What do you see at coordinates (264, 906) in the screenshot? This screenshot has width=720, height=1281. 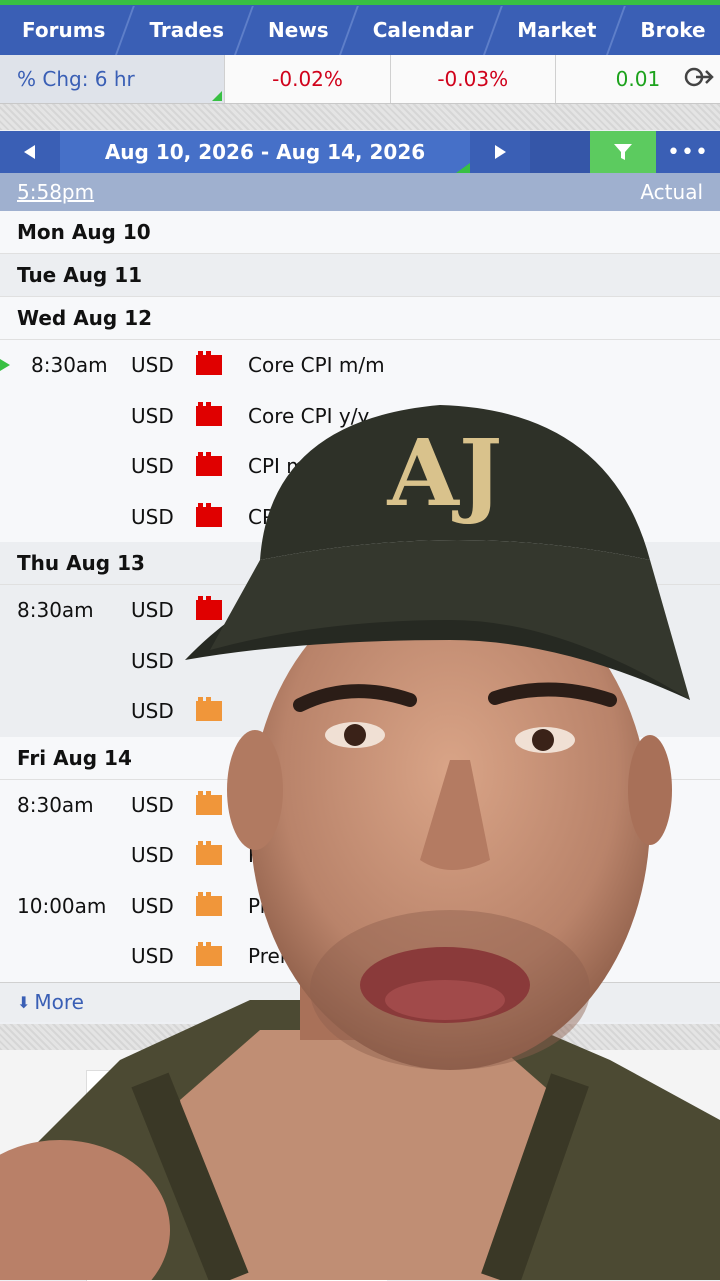 I see `event-title: Pre` at bounding box center [264, 906].